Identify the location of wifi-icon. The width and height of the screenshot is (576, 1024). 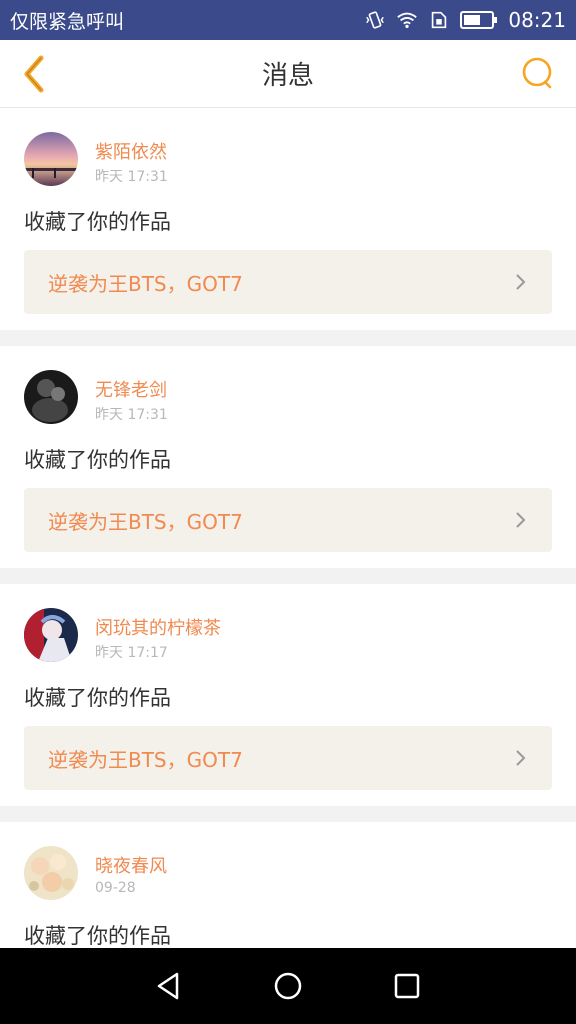
(407, 20).